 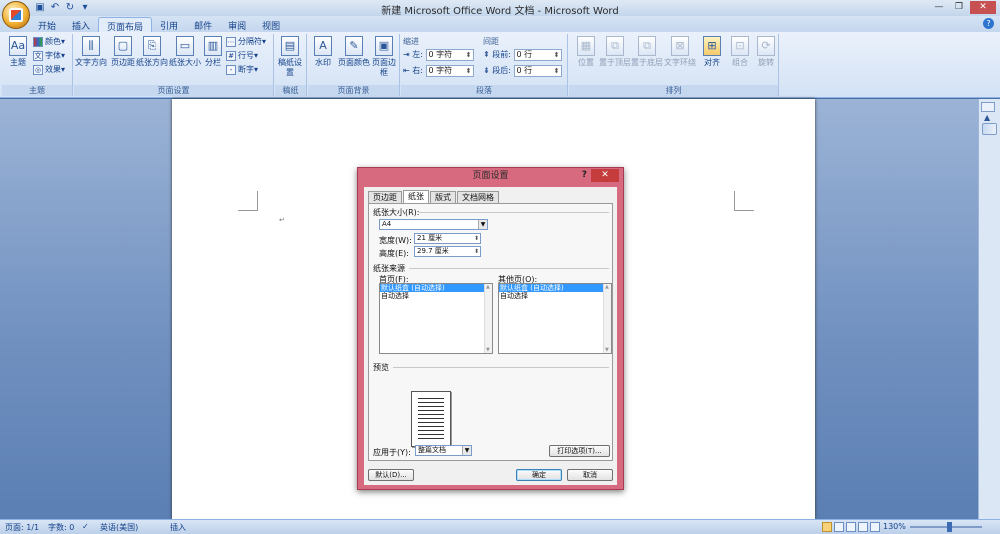 I want to click on draft-settings-button: ▤ 稿纸设置, so click(x=290, y=57).